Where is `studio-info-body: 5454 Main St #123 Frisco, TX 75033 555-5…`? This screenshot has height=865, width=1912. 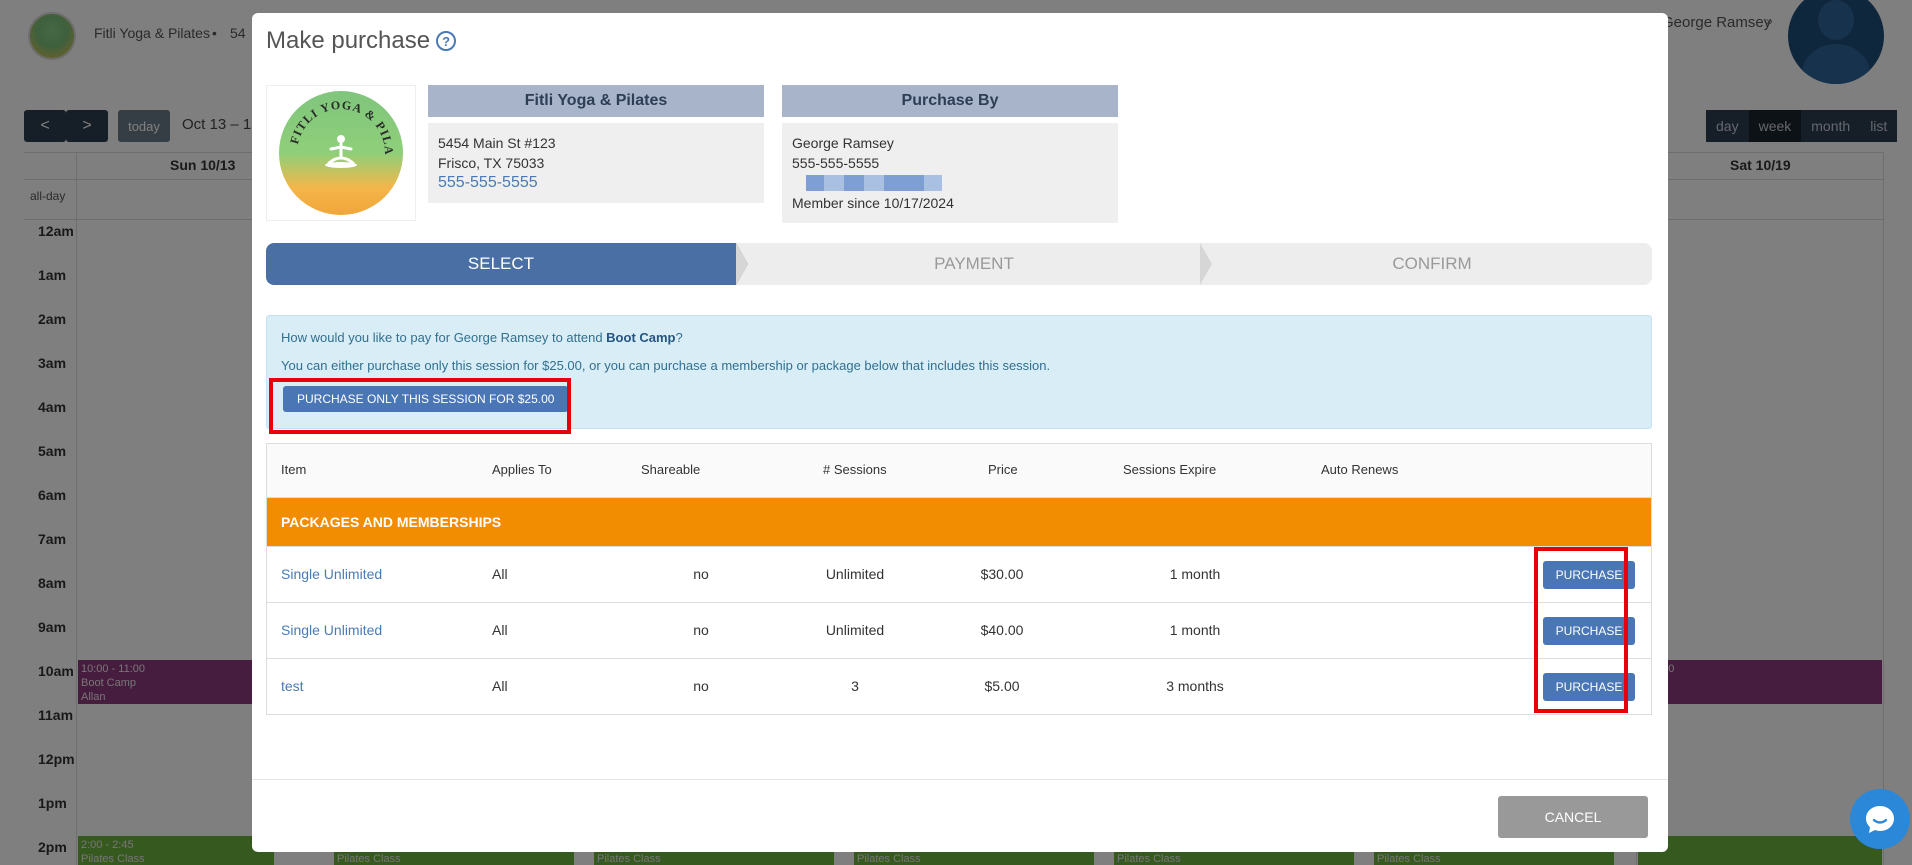
studio-info-body: 5454 Main St #123 Frisco, TX 75033 555-5… is located at coordinates (596, 163).